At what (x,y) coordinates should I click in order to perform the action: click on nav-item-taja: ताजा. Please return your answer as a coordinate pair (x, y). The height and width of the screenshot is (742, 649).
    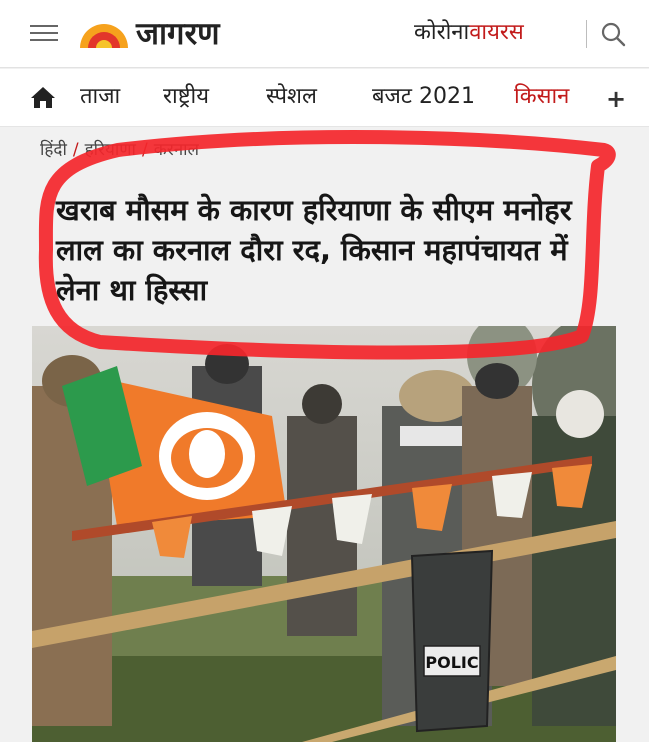
    Looking at the image, I should click on (100, 97).